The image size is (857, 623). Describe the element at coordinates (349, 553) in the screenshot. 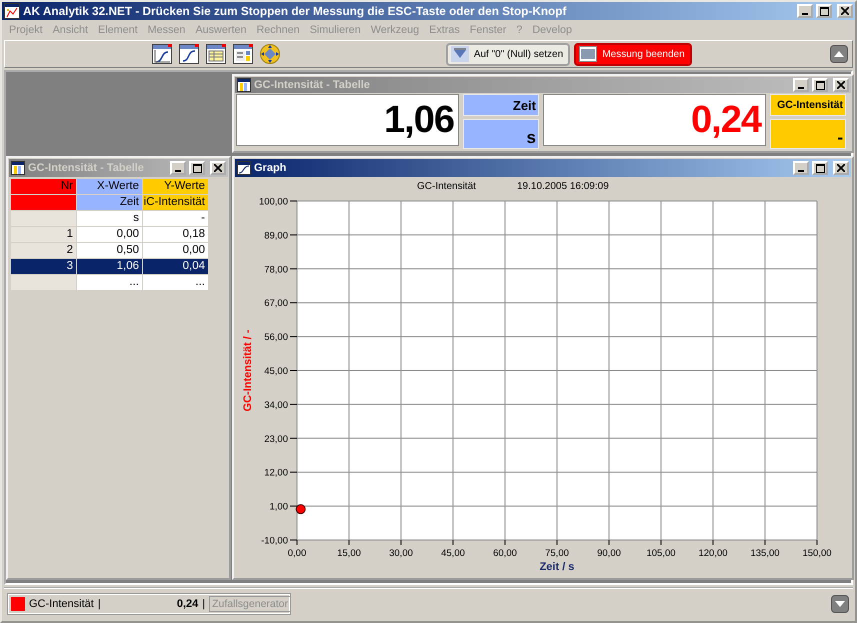

I see `axis-tick-label: 15,00` at that location.